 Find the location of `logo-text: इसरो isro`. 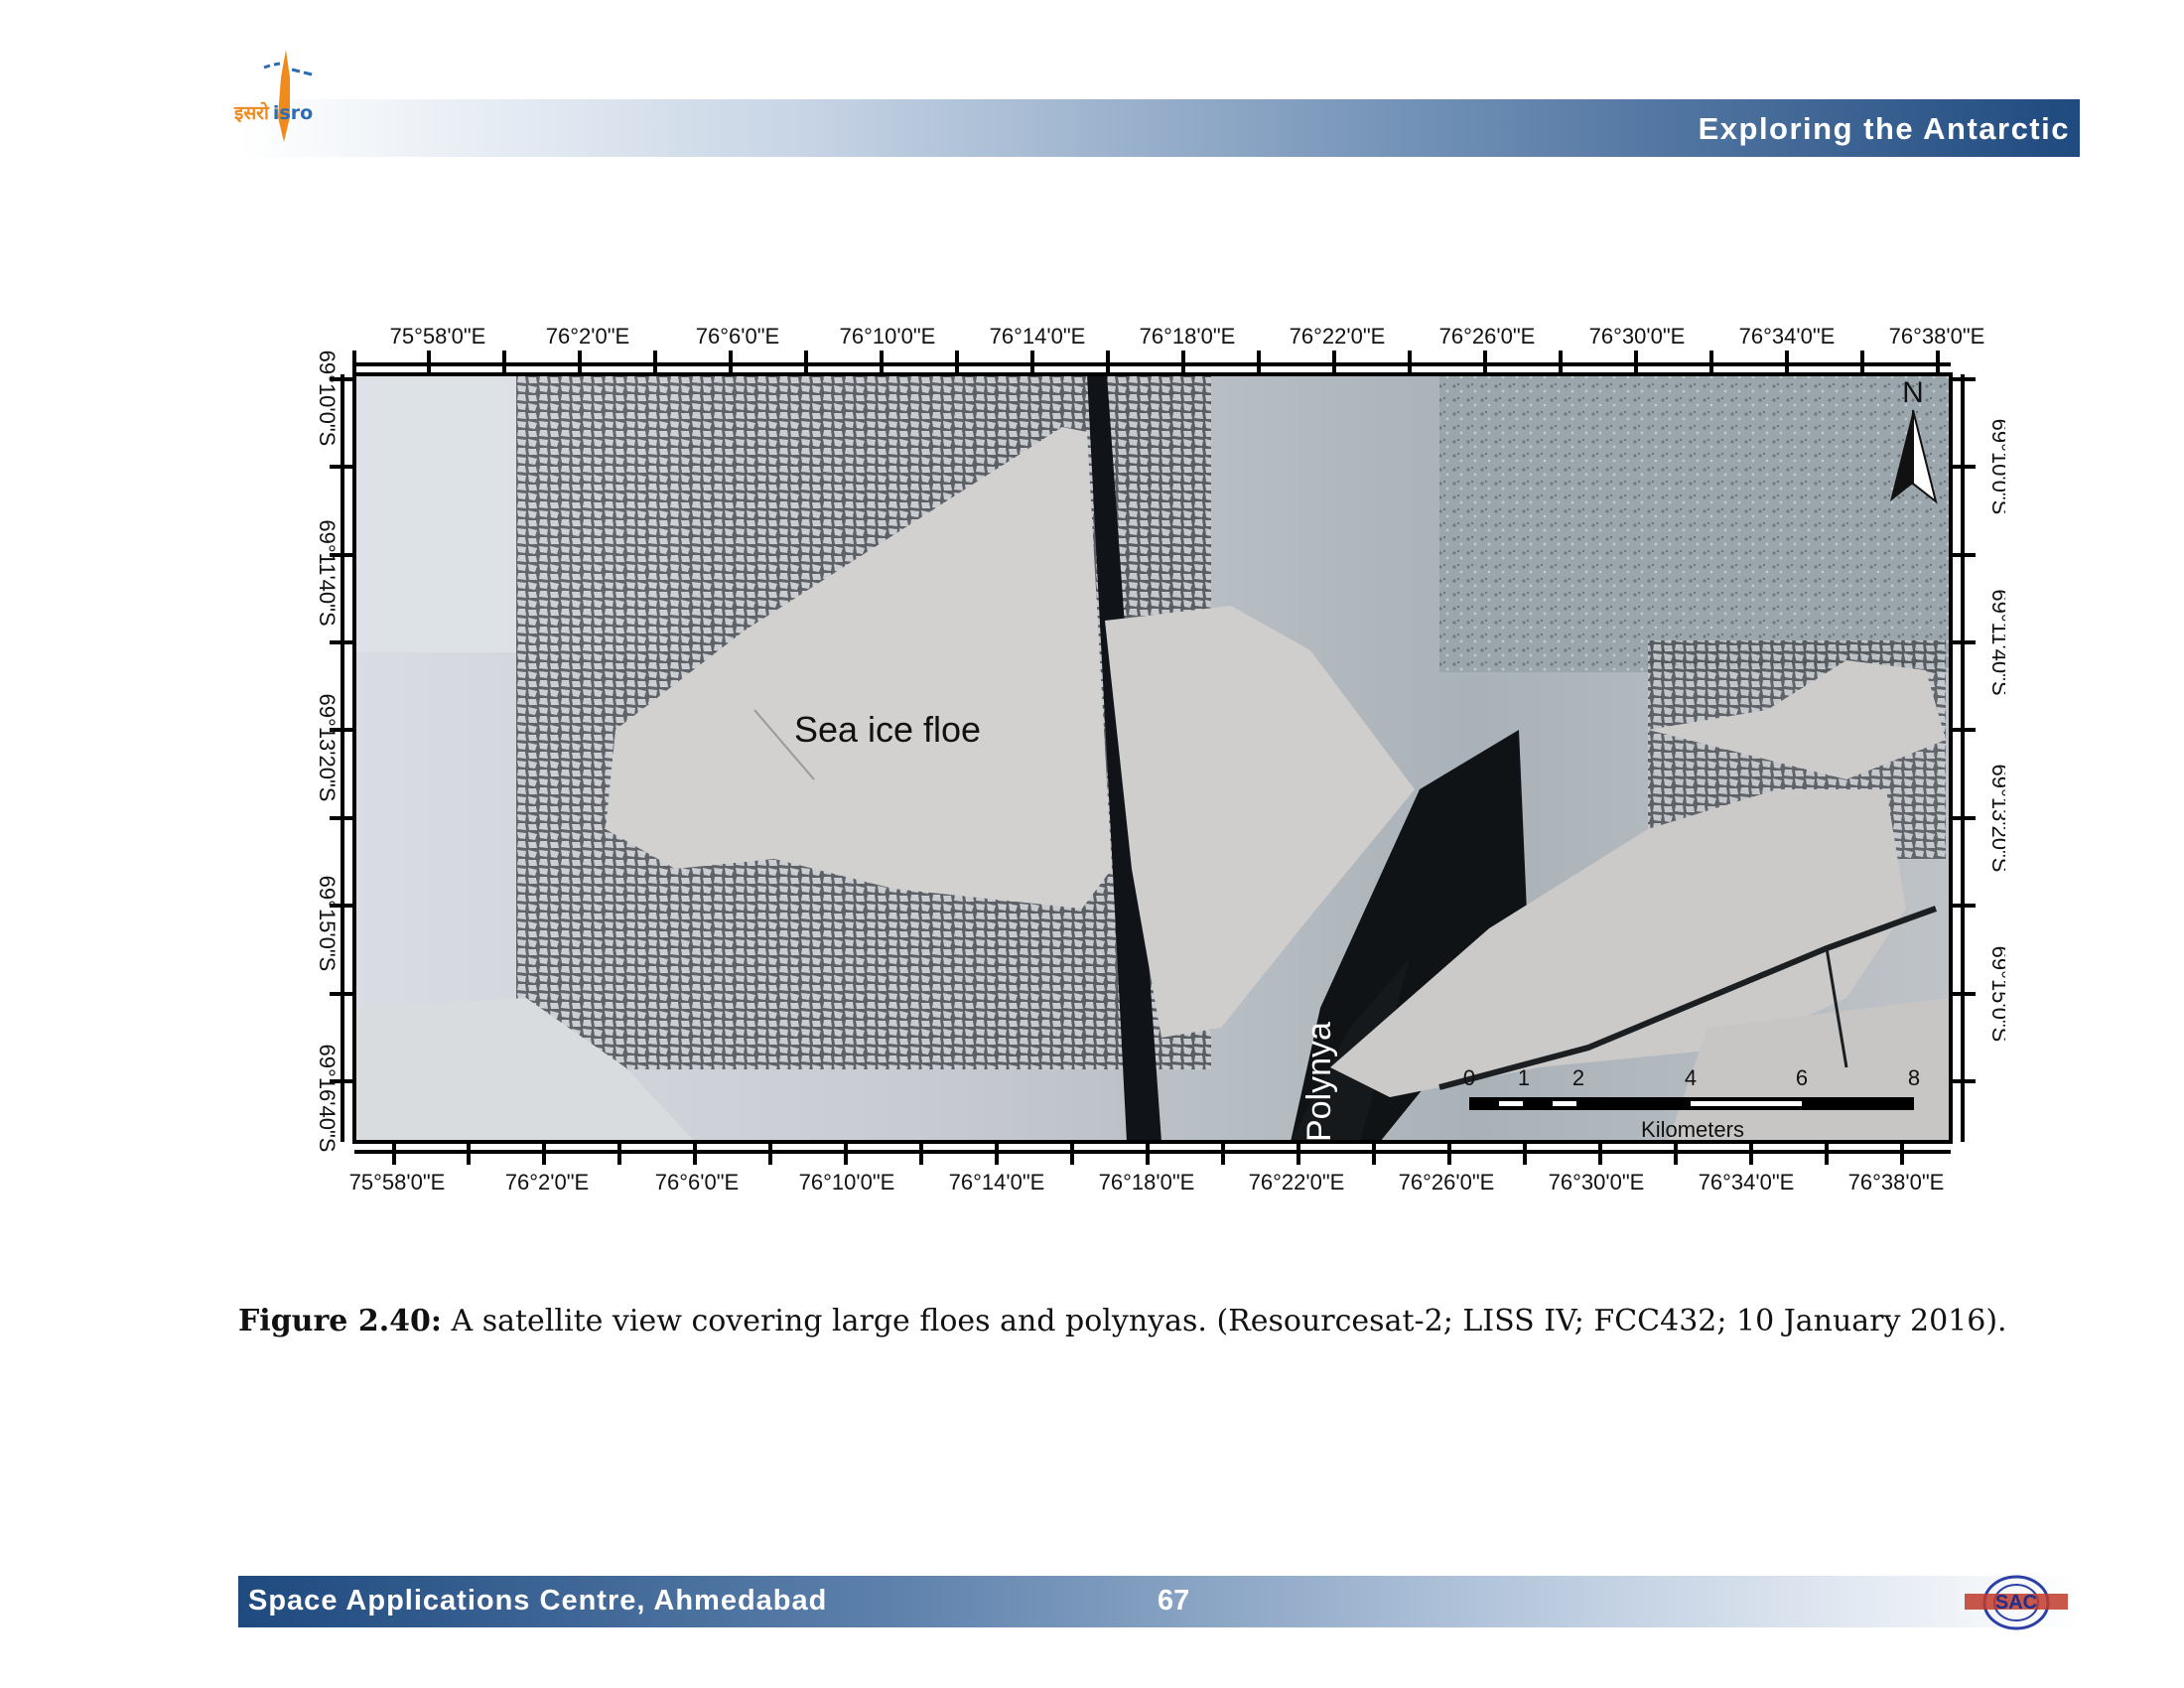

logo-text: इसरो isro is located at coordinates (273, 112).